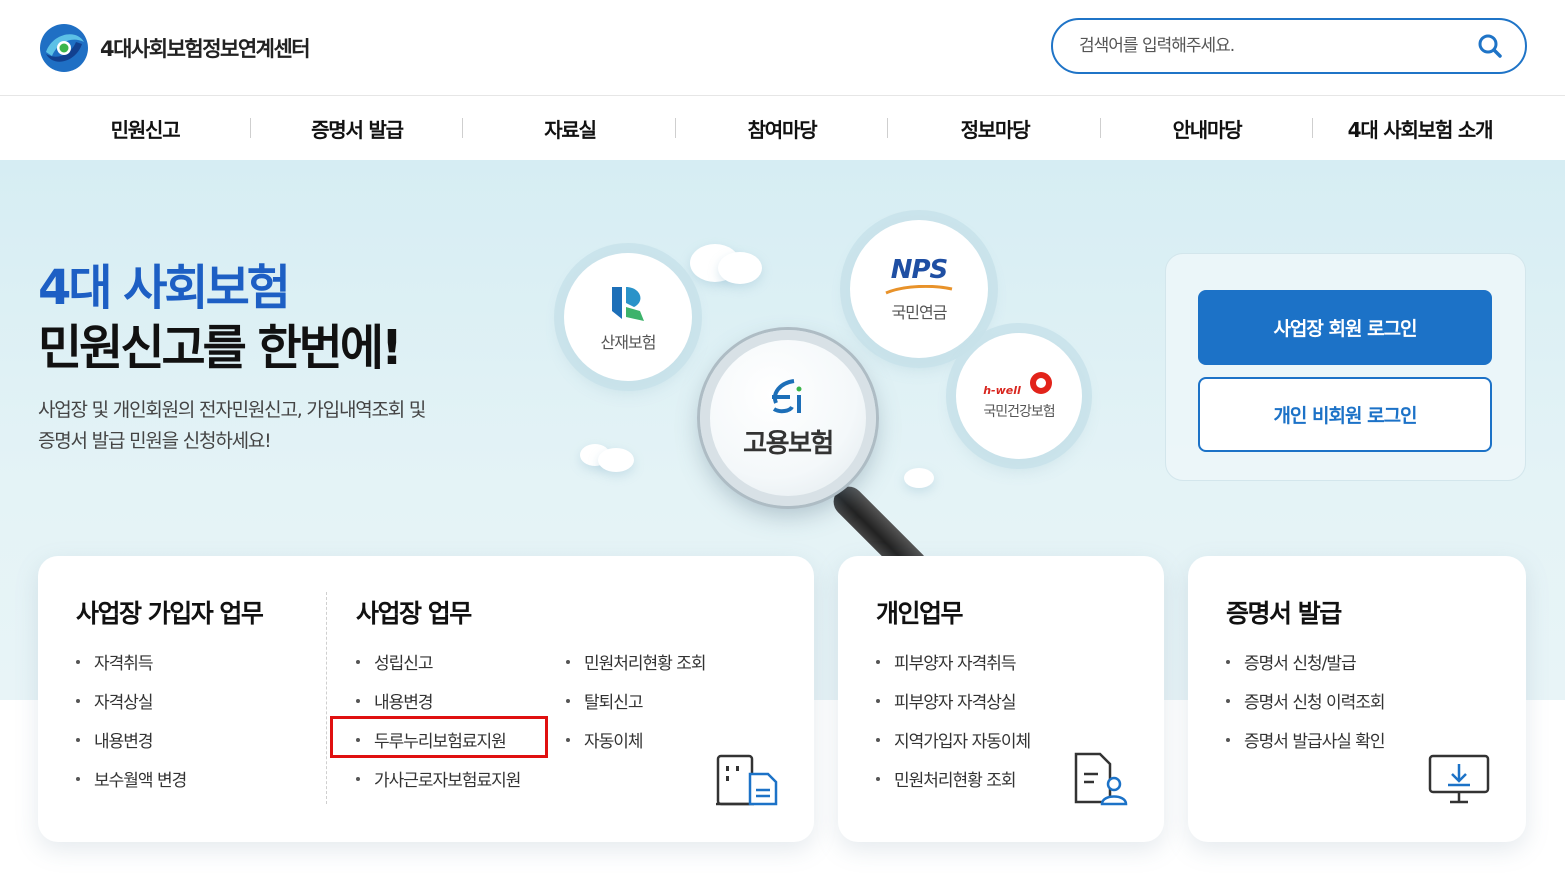 This screenshot has width=1565, height=894. Describe the element at coordinates (131, 661) in the screenshot. I see `list-item: 자격취득` at that location.